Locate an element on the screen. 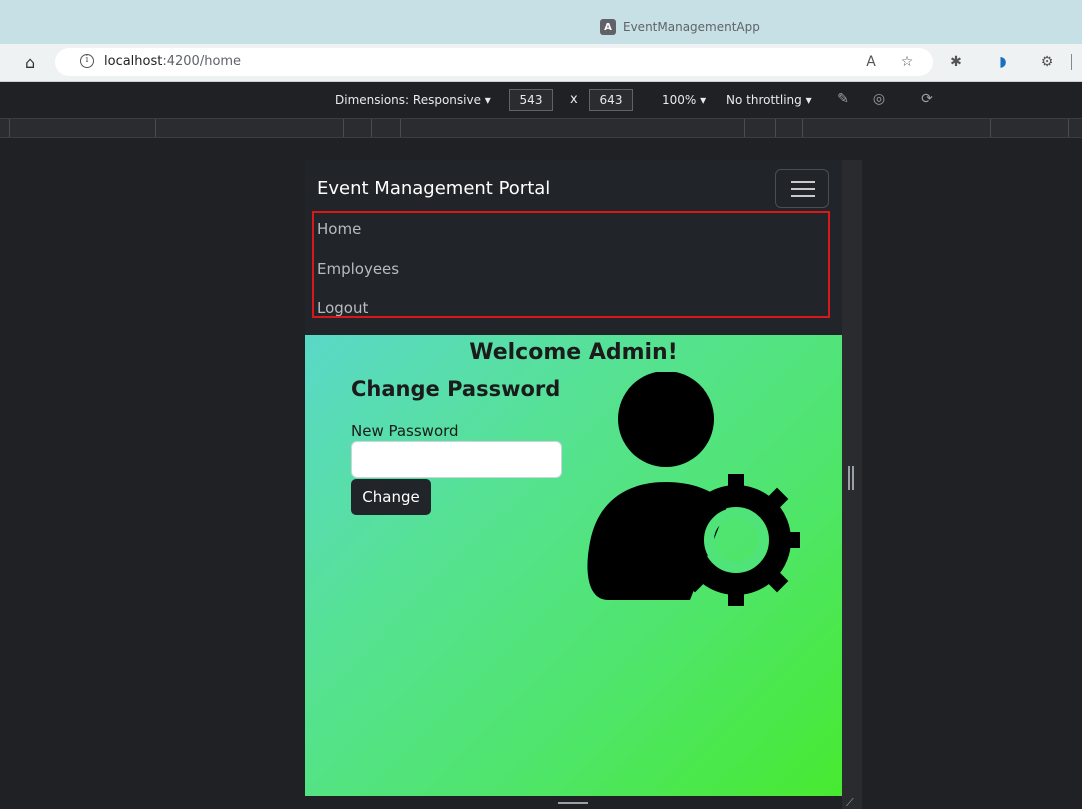 This screenshot has width=1082, height=809. welcome-heading: Welcome Admin! is located at coordinates (573, 352).